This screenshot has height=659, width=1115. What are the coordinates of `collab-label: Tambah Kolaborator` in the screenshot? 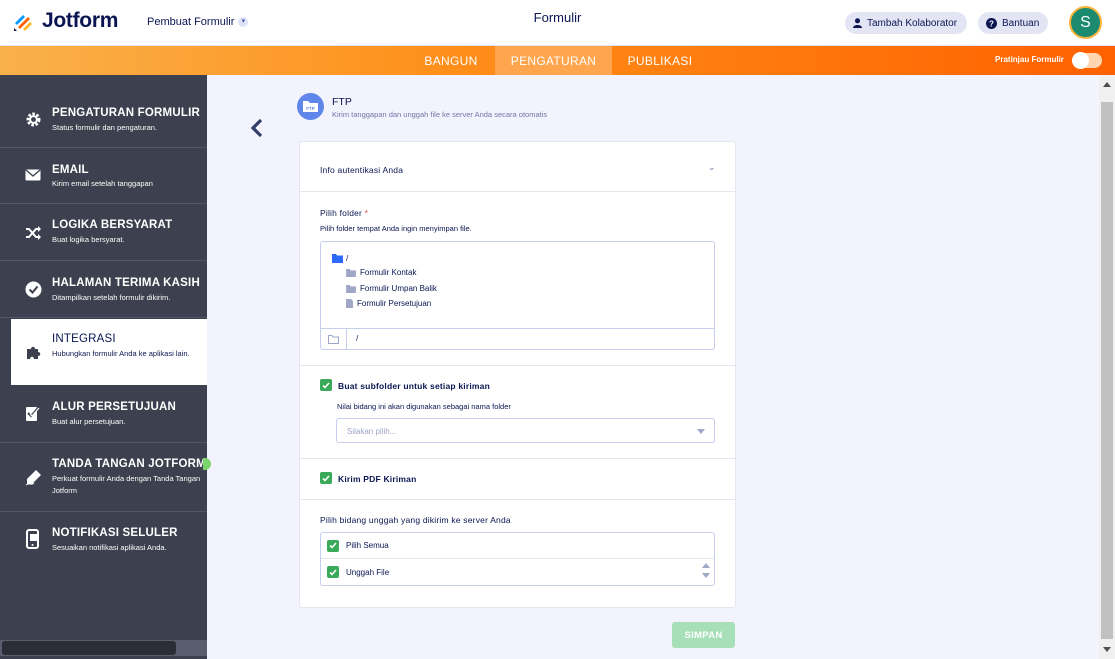 It's located at (912, 23).